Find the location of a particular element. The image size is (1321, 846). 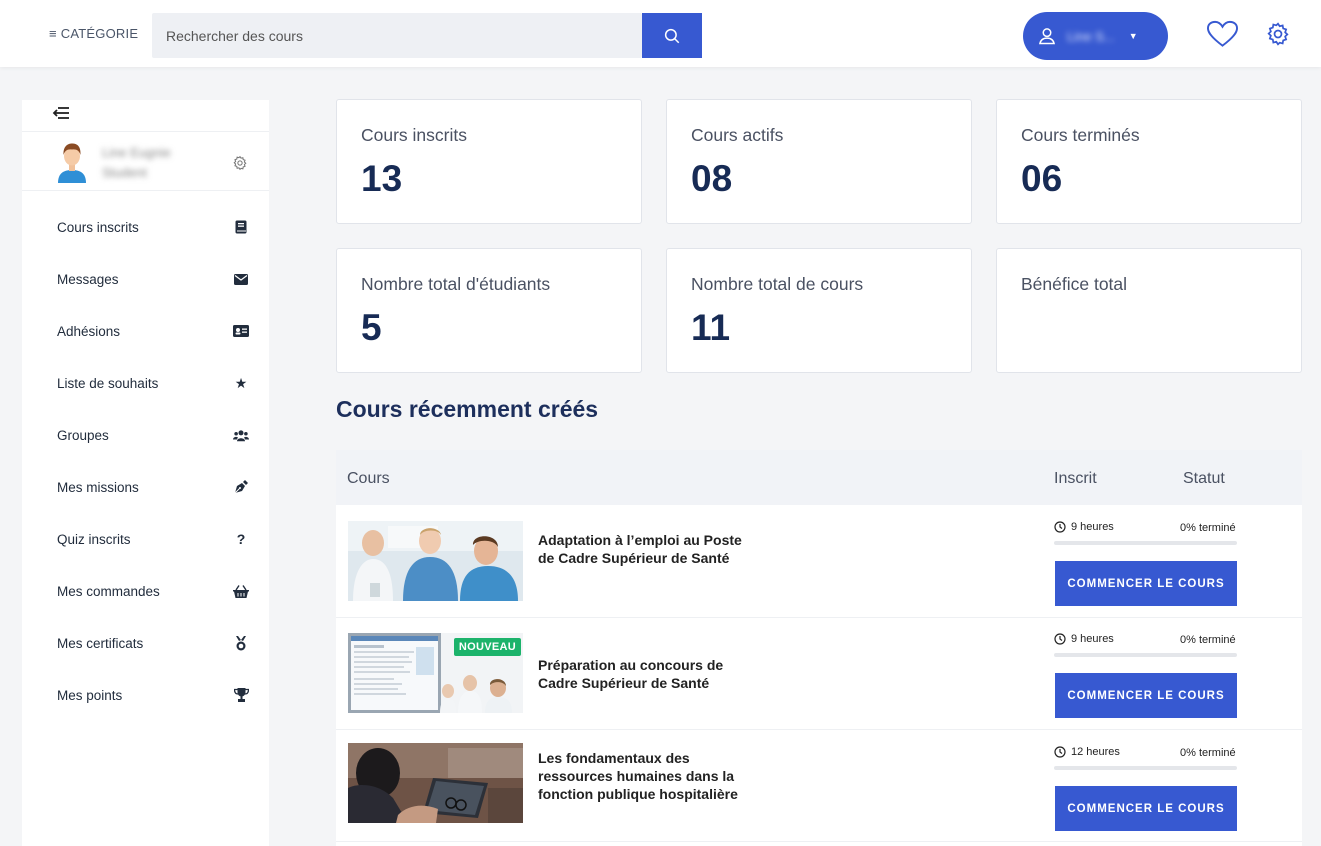

settings-button is located at coordinates (1278, 36).